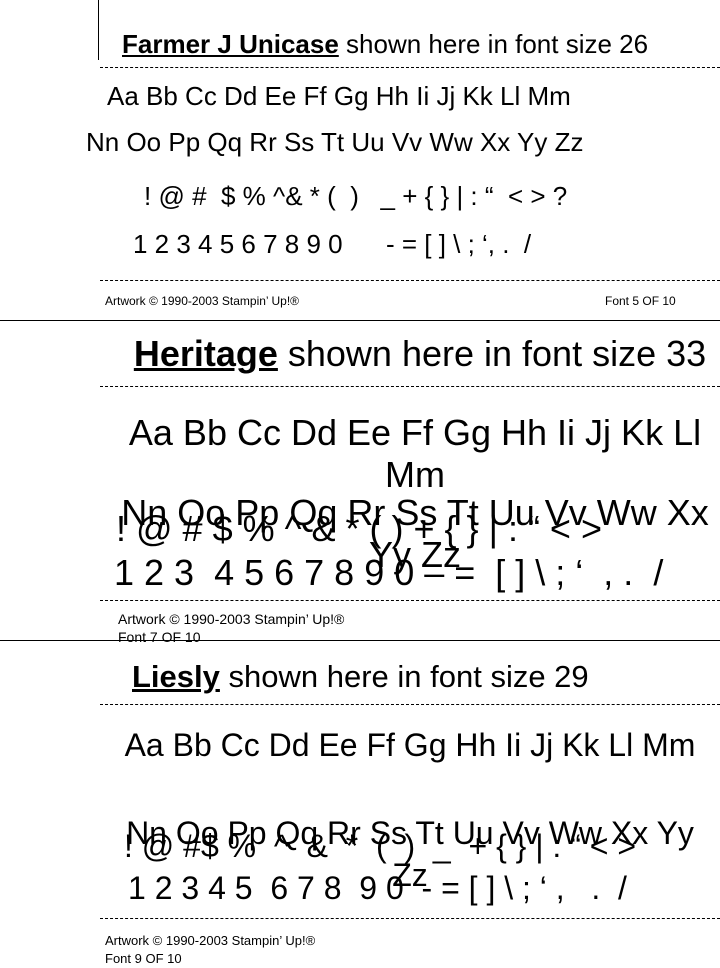 The image size is (720, 968). I want to click on font-name: Heritage, so click(205, 353).